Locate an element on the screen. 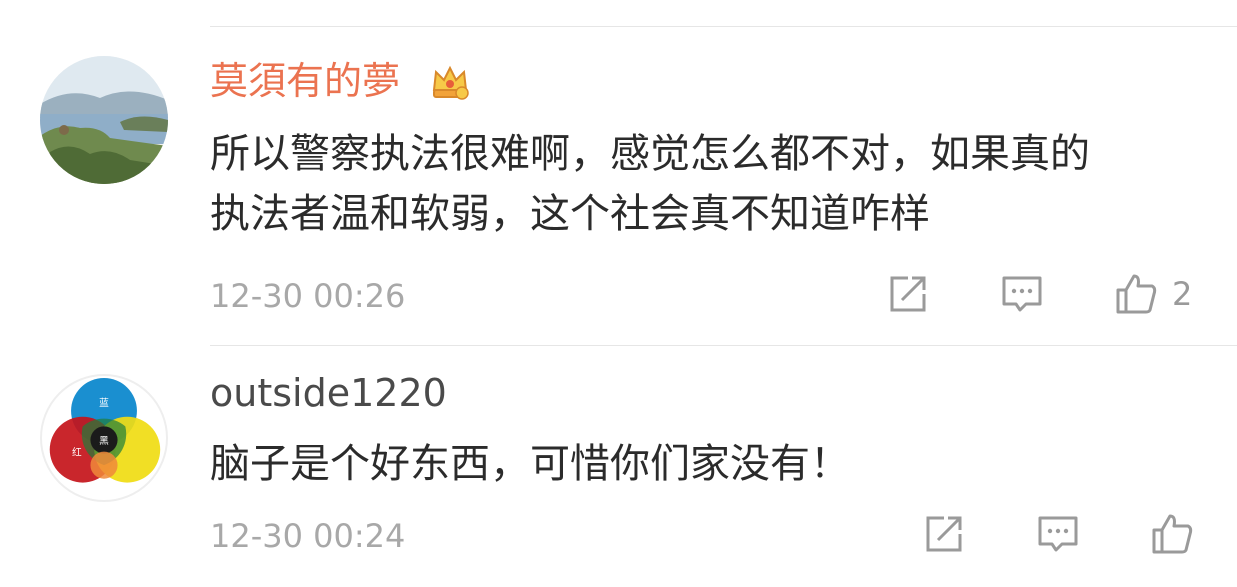 The image size is (1237, 587). like-button: 2 is located at coordinates (1153, 294).